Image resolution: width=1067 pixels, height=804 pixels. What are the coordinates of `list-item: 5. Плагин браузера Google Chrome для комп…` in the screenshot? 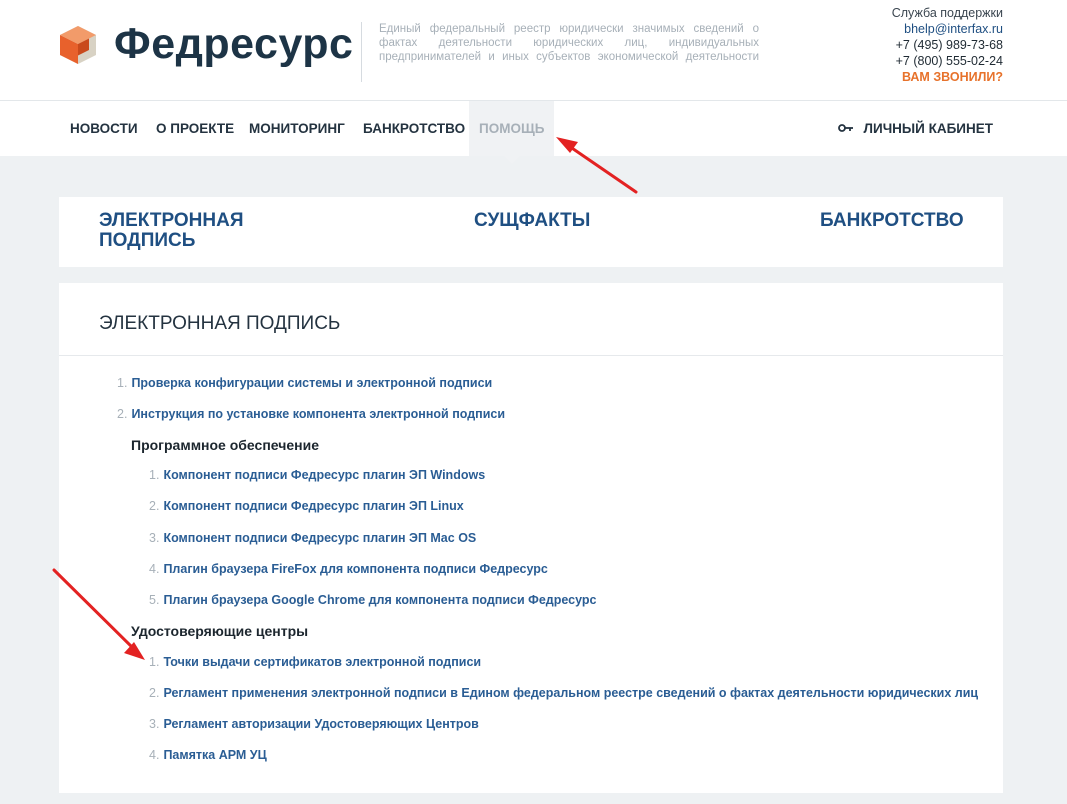 It's located at (372, 600).